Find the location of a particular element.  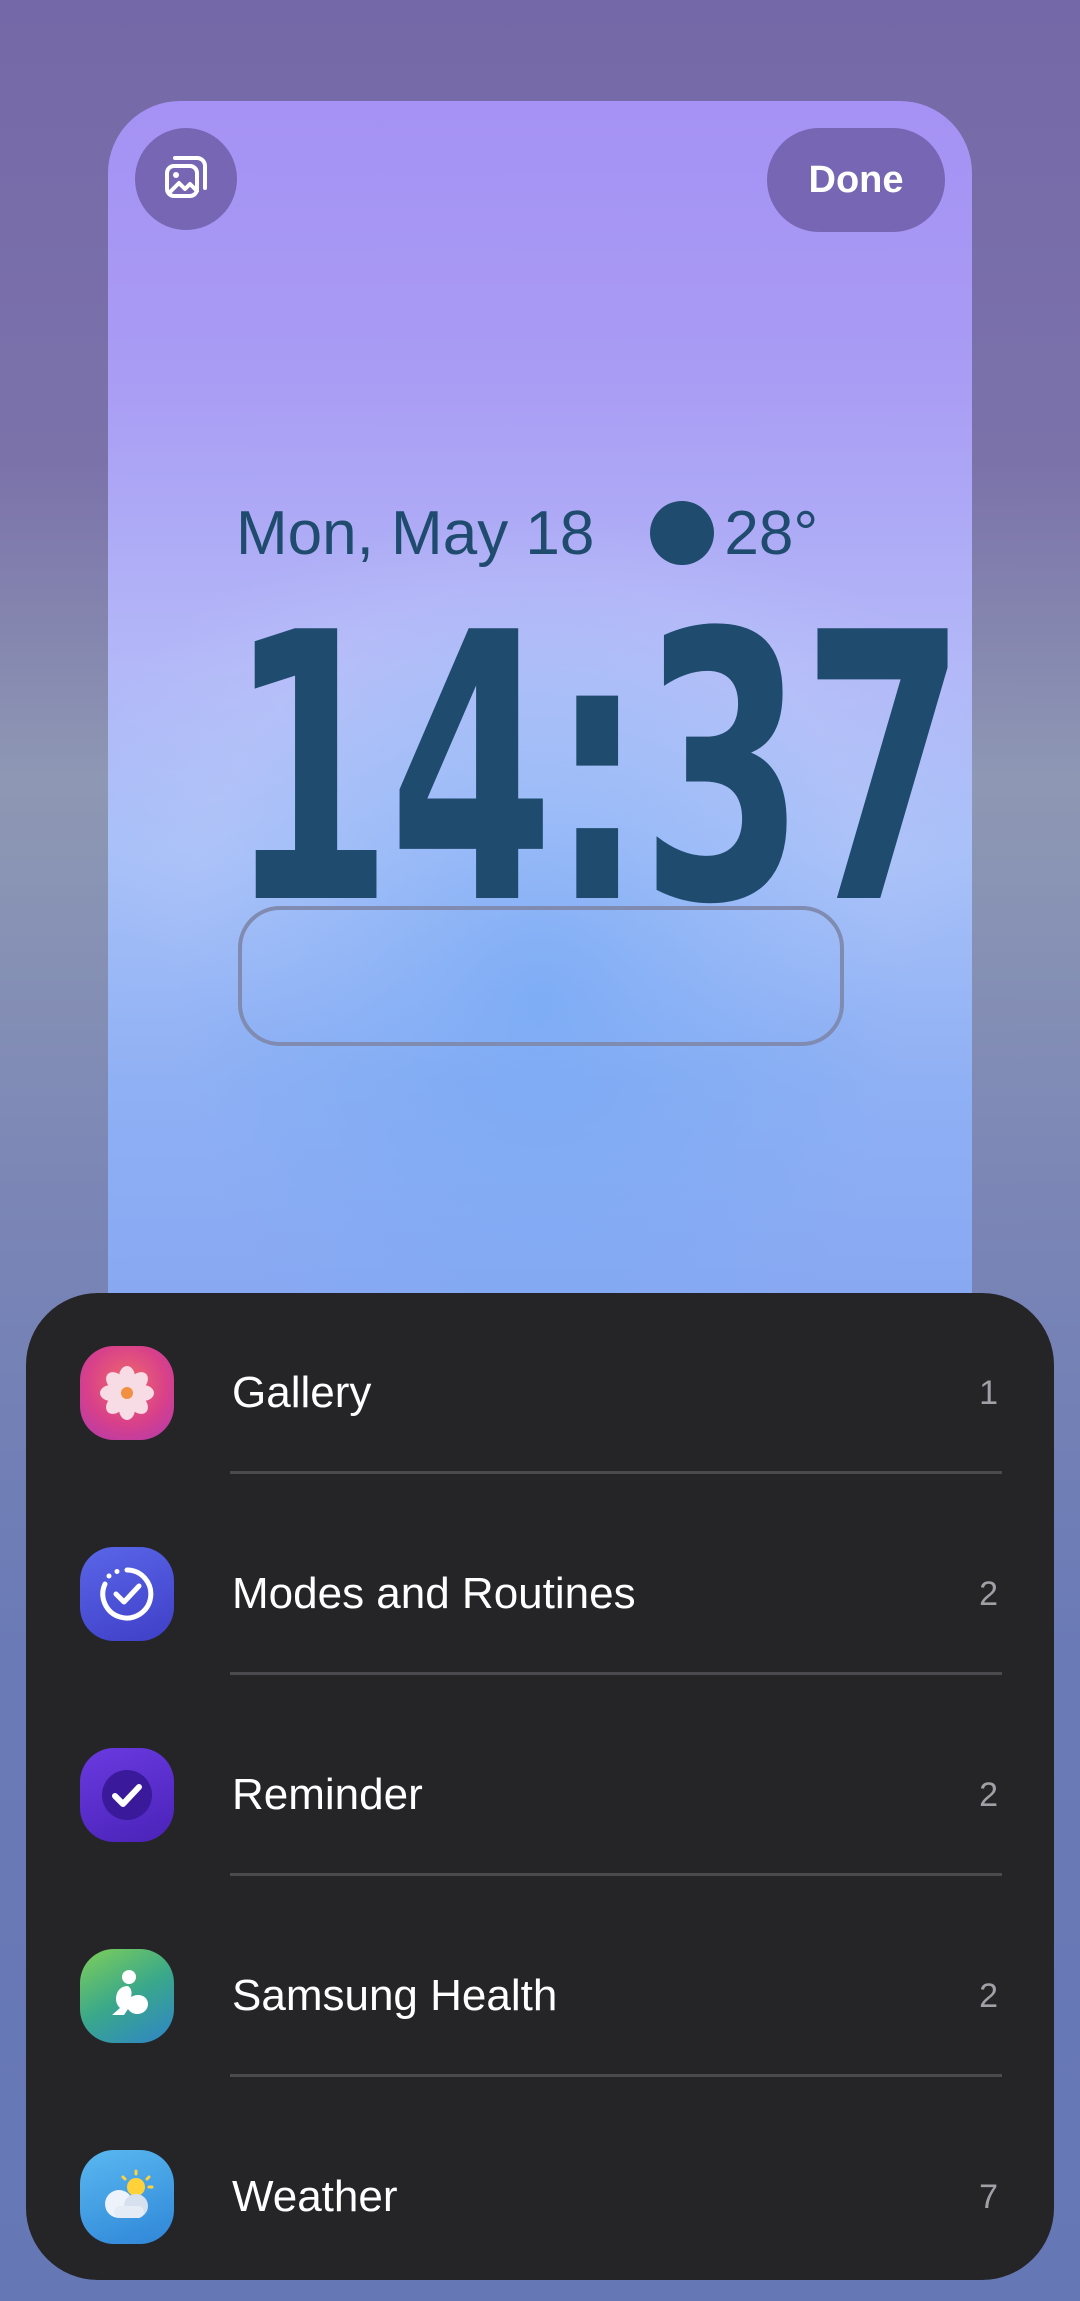

weather-icon is located at coordinates (127, 2197).